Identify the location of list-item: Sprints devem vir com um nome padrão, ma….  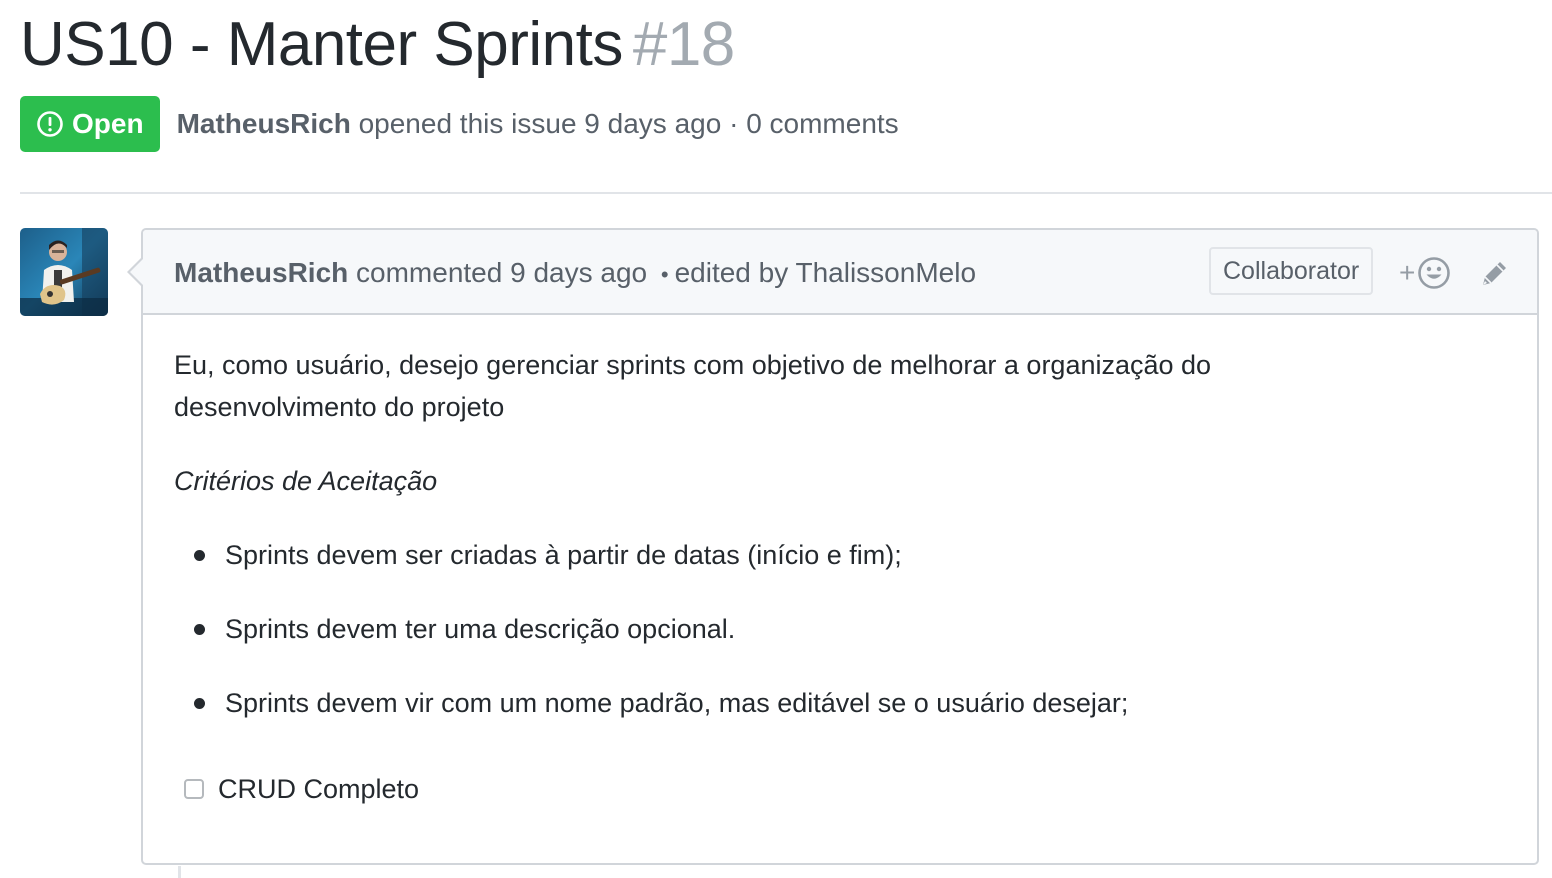
(651, 703).